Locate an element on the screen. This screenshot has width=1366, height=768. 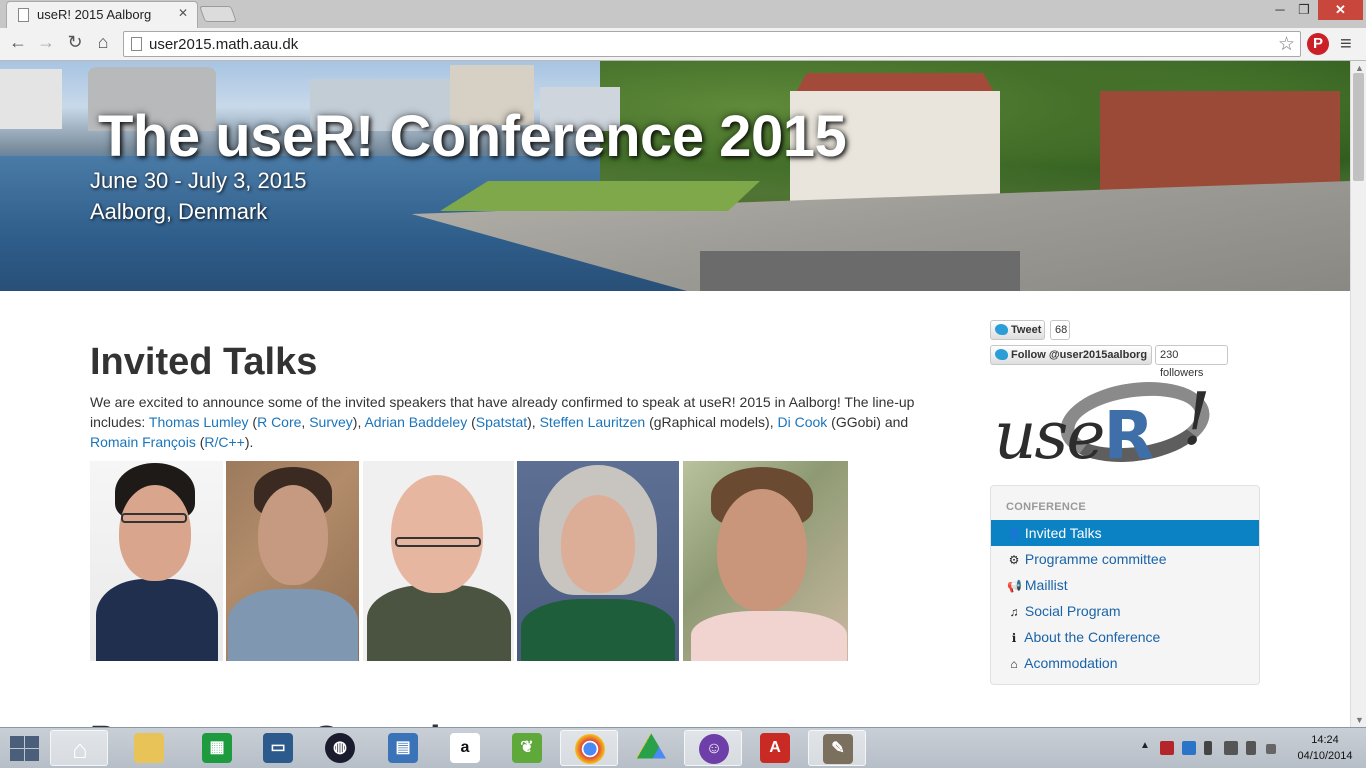
network-icon is located at coordinates (1231, 748).